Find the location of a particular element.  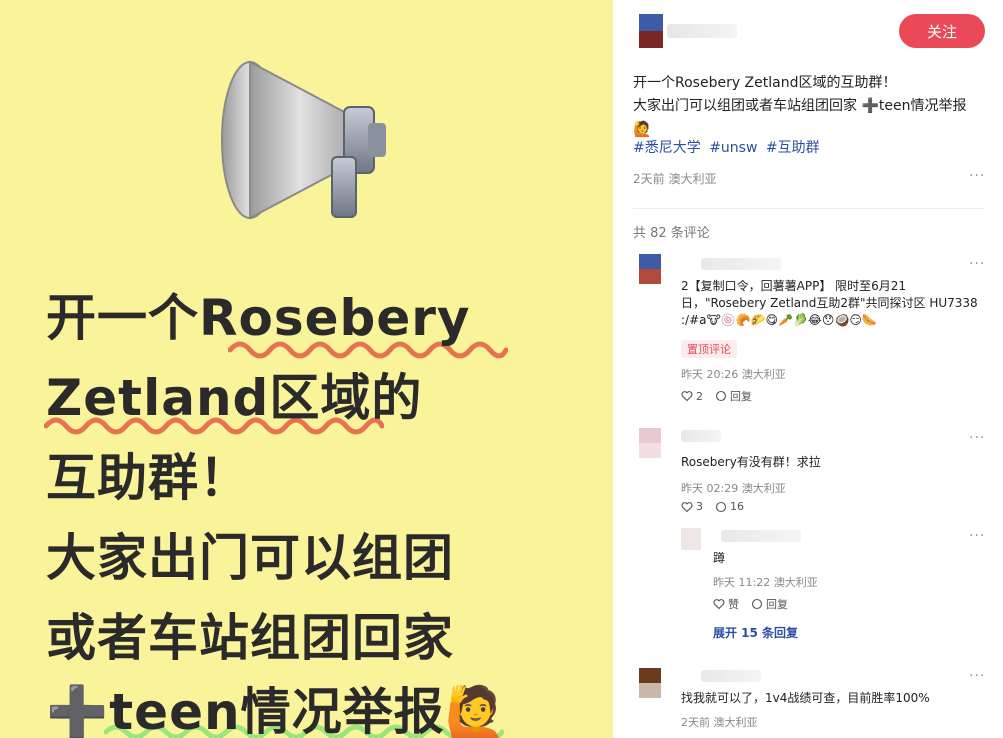

tag-link: #unsw is located at coordinates (733, 148).